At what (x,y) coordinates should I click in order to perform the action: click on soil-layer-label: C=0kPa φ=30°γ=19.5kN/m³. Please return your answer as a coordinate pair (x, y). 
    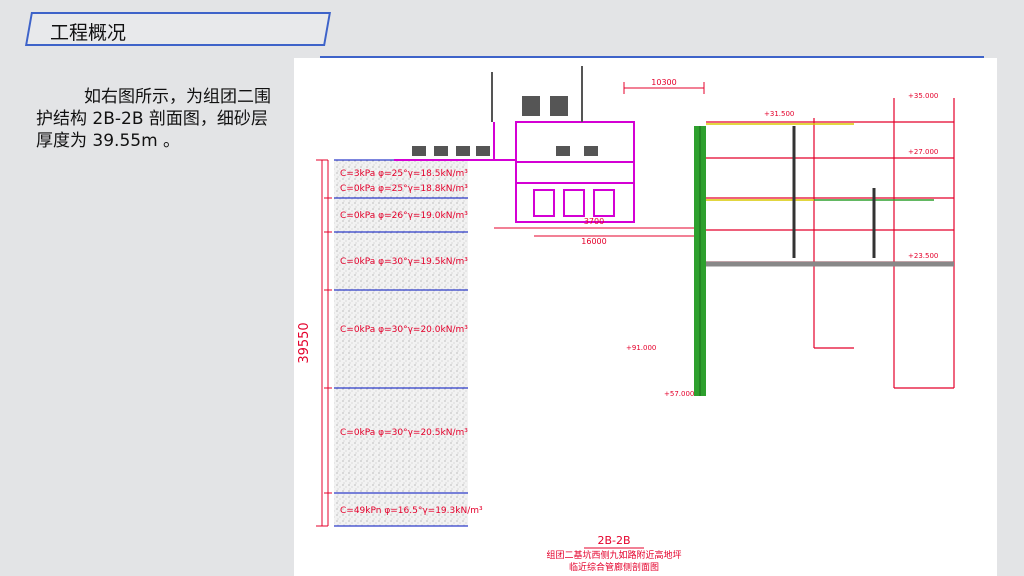
    Looking at the image, I should click on (404, 262).